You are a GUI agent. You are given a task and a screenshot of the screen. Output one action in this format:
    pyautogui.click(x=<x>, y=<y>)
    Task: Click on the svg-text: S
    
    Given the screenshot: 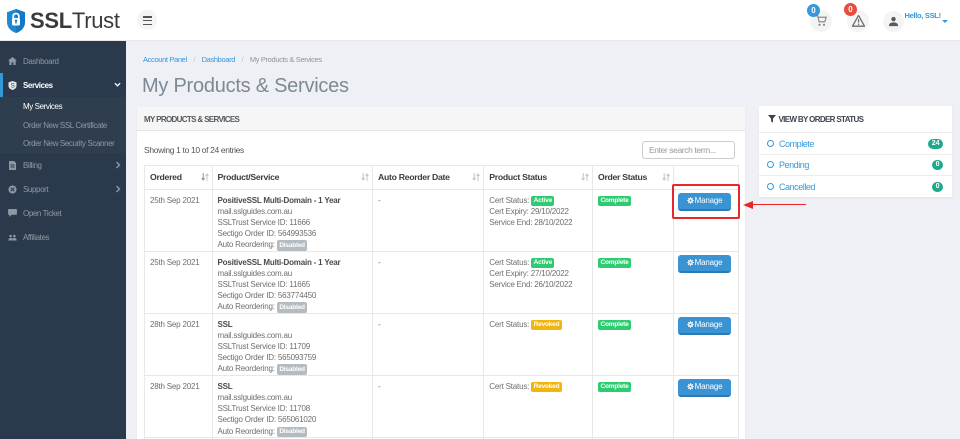 What is the action you would take?
    pyautogui.click(x=13, y=86)
    